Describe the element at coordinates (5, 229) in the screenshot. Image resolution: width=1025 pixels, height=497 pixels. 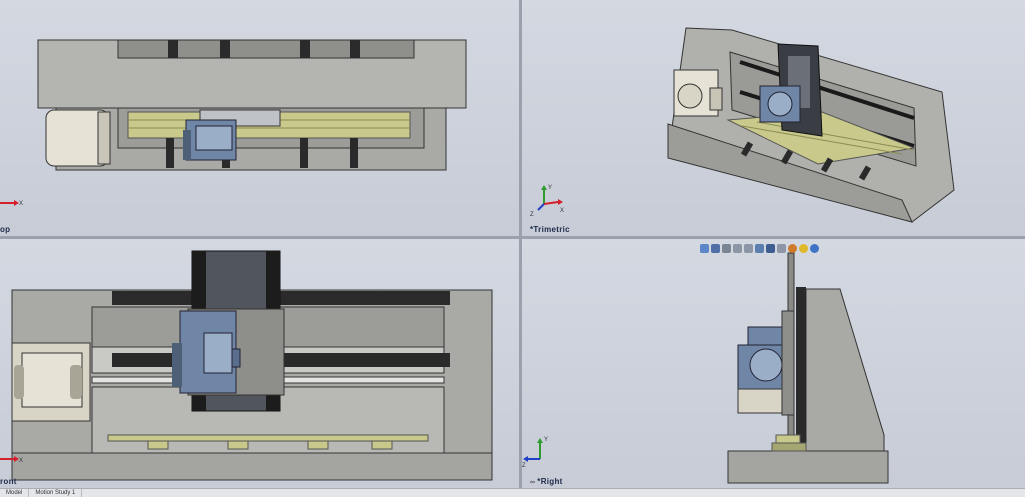
I see `viewport-label-top: op` at that location.